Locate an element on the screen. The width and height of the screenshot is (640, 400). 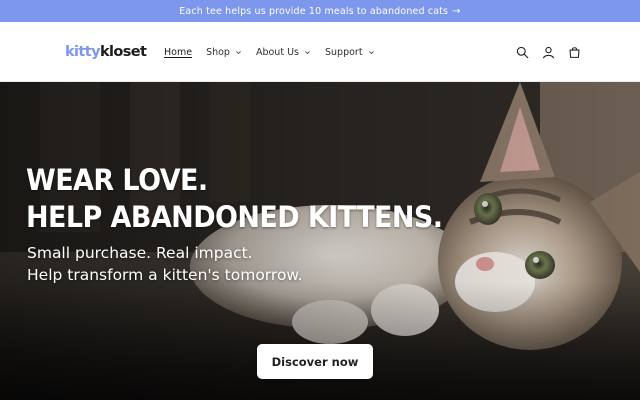
nav-item-about-us: About Us is located at coordinates (283, 52).